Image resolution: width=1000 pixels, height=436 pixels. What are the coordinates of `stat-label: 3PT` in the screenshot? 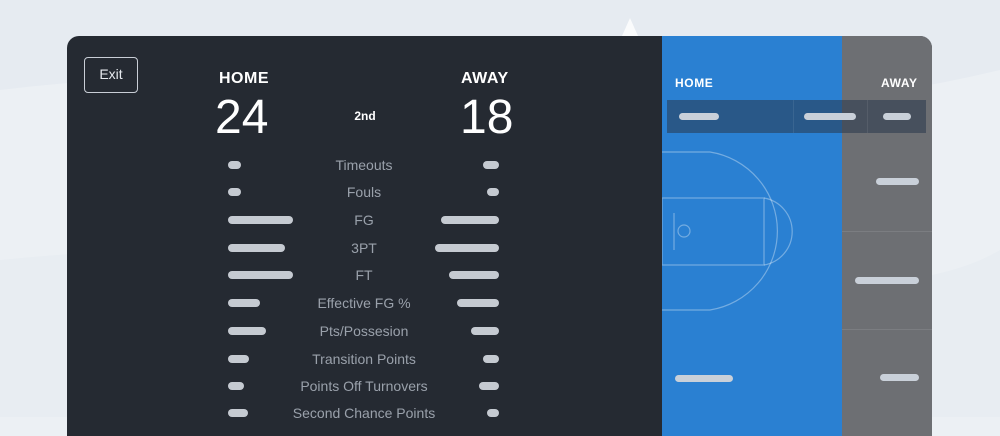 It's located at (364, 248).